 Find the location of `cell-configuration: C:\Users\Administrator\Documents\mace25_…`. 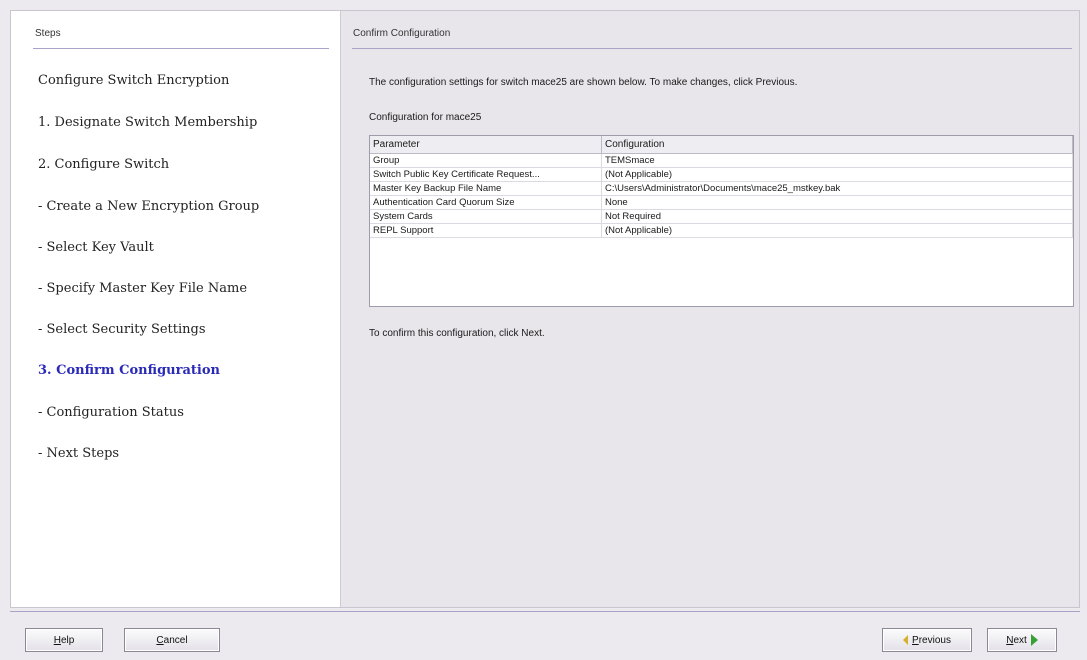

cell-configuration: C:\Users\Administrator\Documents\mace25_… is located at coordinates (837, 188).